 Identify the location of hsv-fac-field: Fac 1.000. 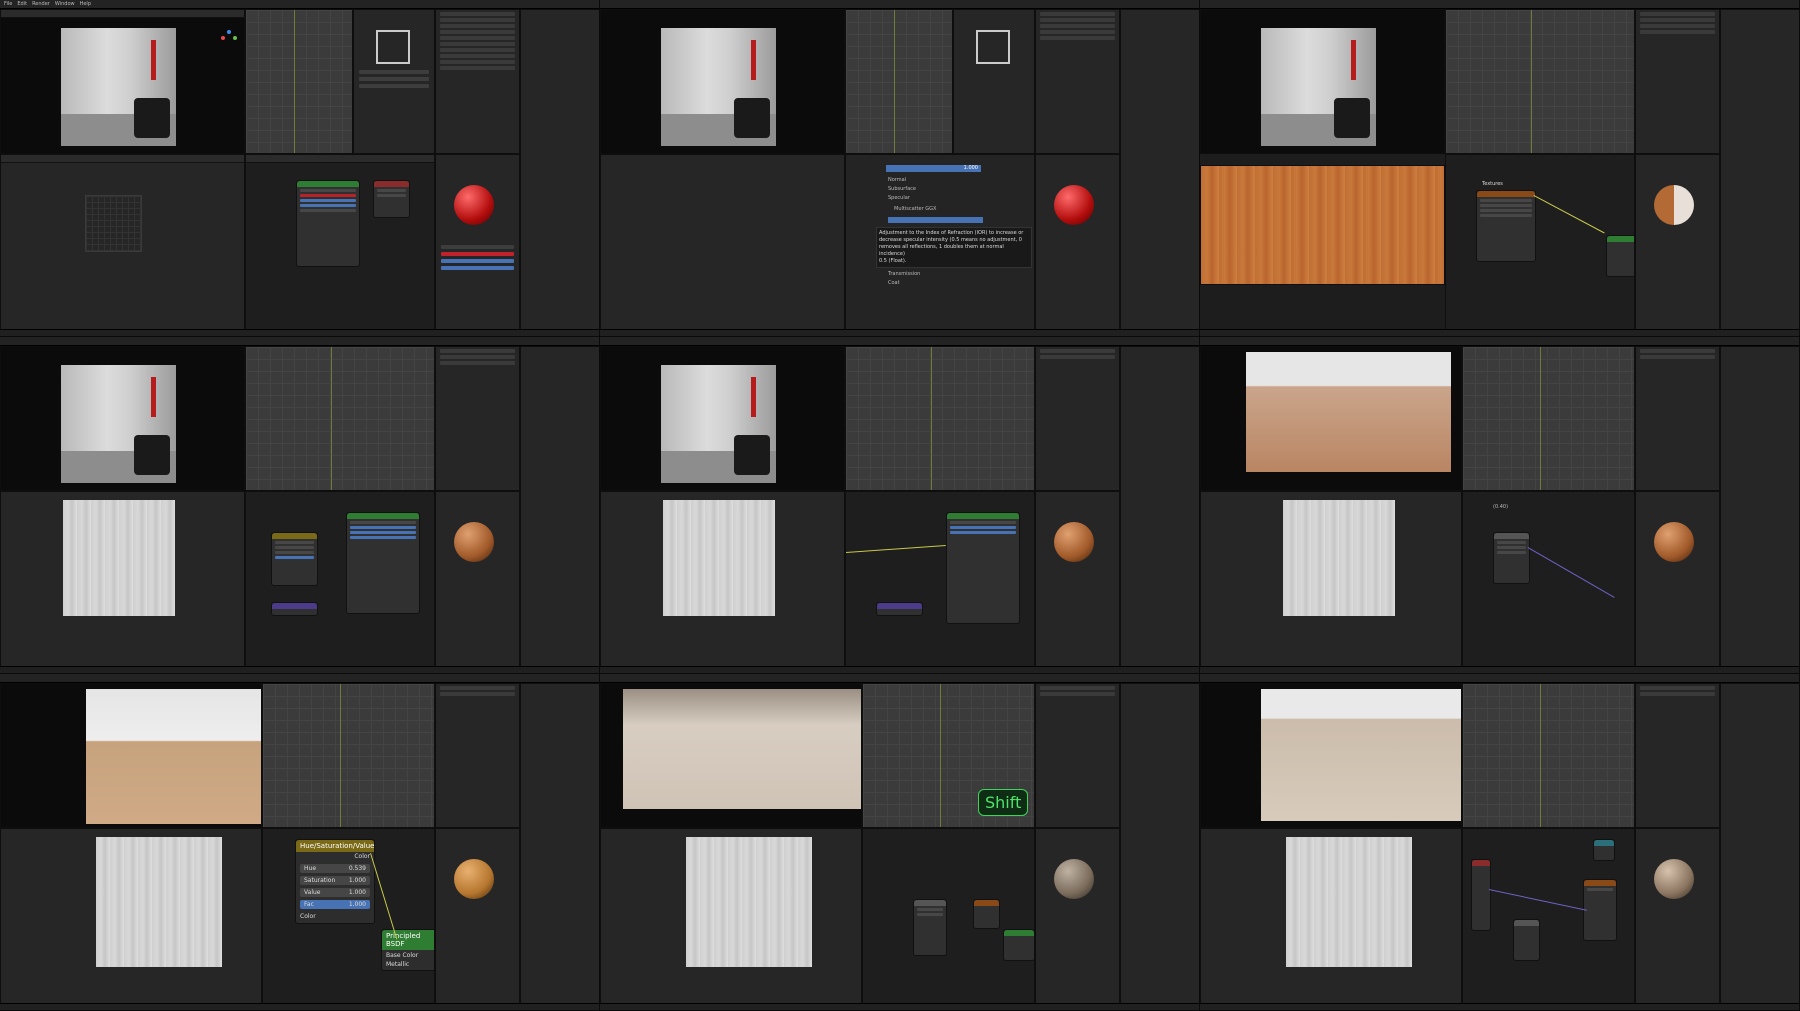
(335, 904).